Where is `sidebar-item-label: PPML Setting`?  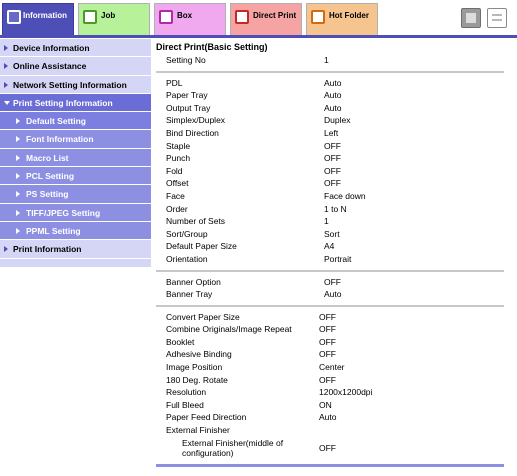 sidebar-item-label: PPML Setting is located at coordinates (53, 230).